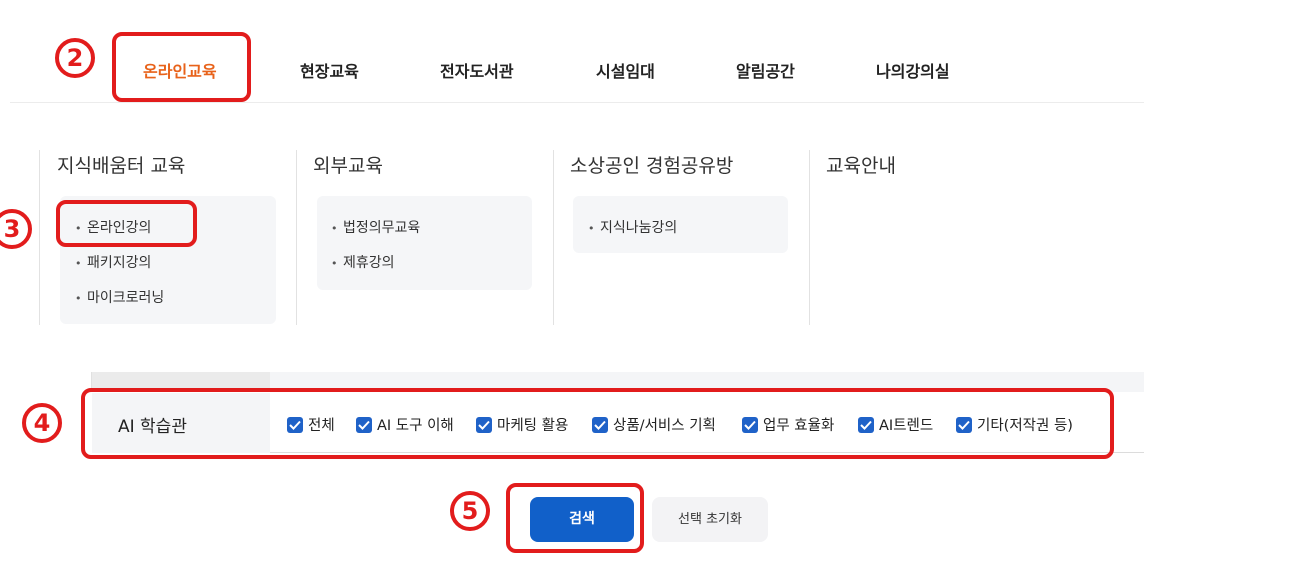  What do you see at coordinates (652, 166) in the screenshot?
I see `menu-title-sharing: 소상공인 경험공유방` at bounding box center [652, 166].